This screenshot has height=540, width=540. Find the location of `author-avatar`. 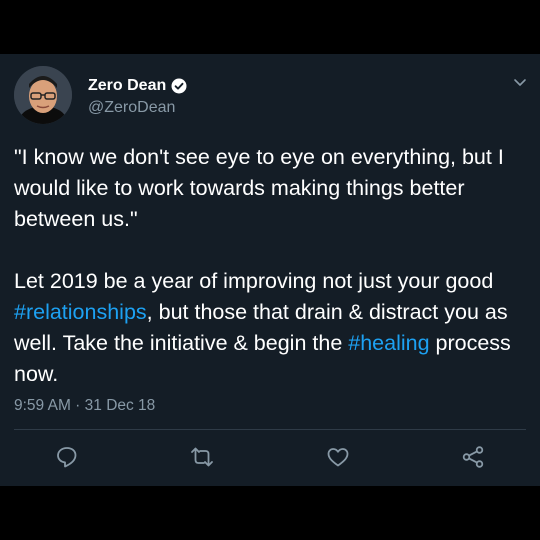

author-avatar is located at coordinates (43, 95).